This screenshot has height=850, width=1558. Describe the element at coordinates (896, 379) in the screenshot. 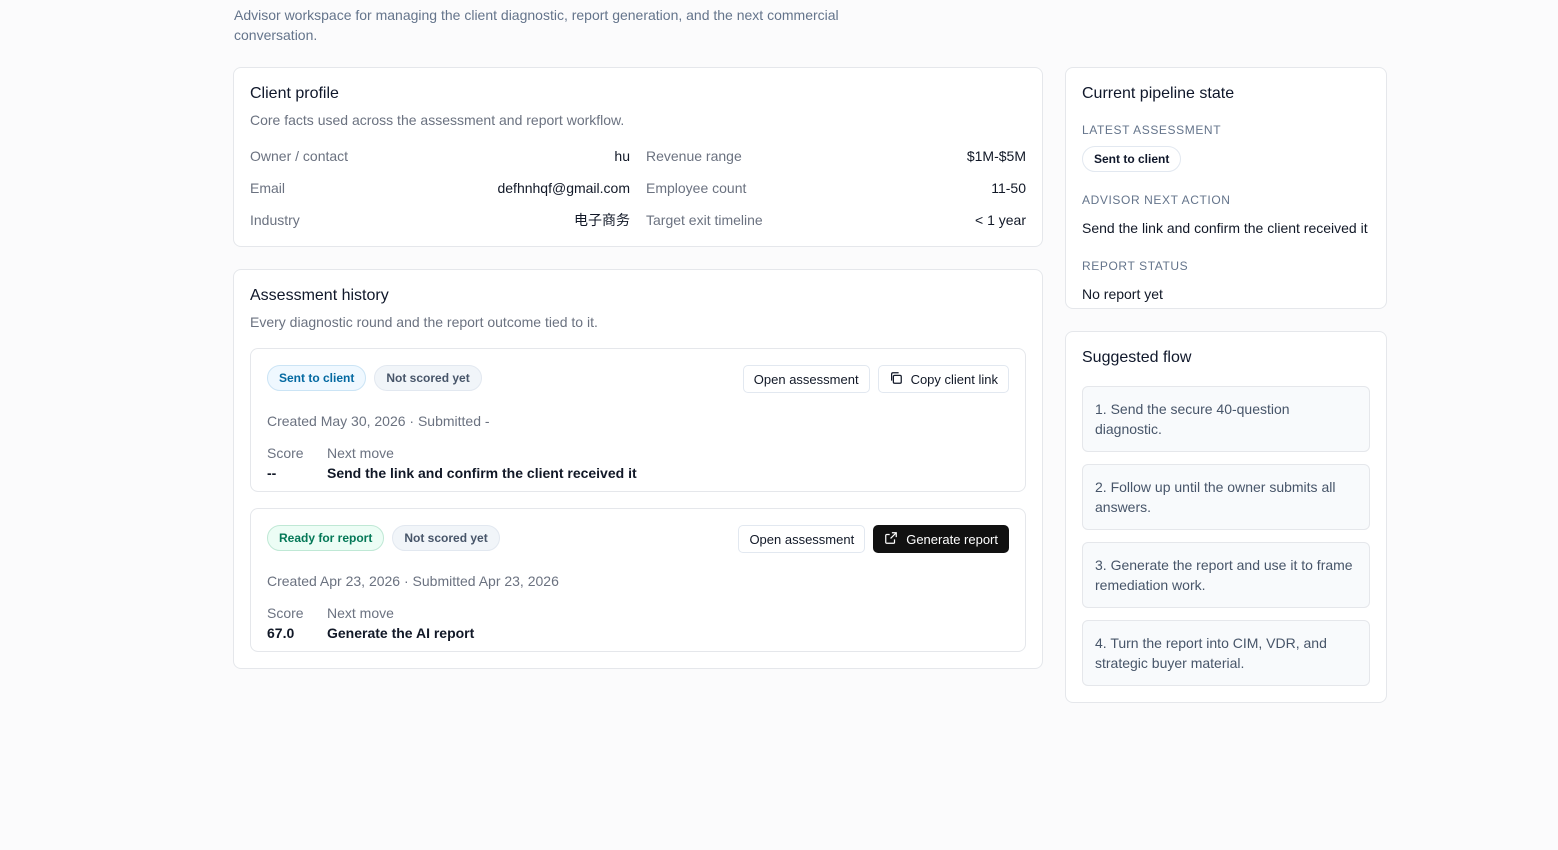

I see `copy-icon` at that location.